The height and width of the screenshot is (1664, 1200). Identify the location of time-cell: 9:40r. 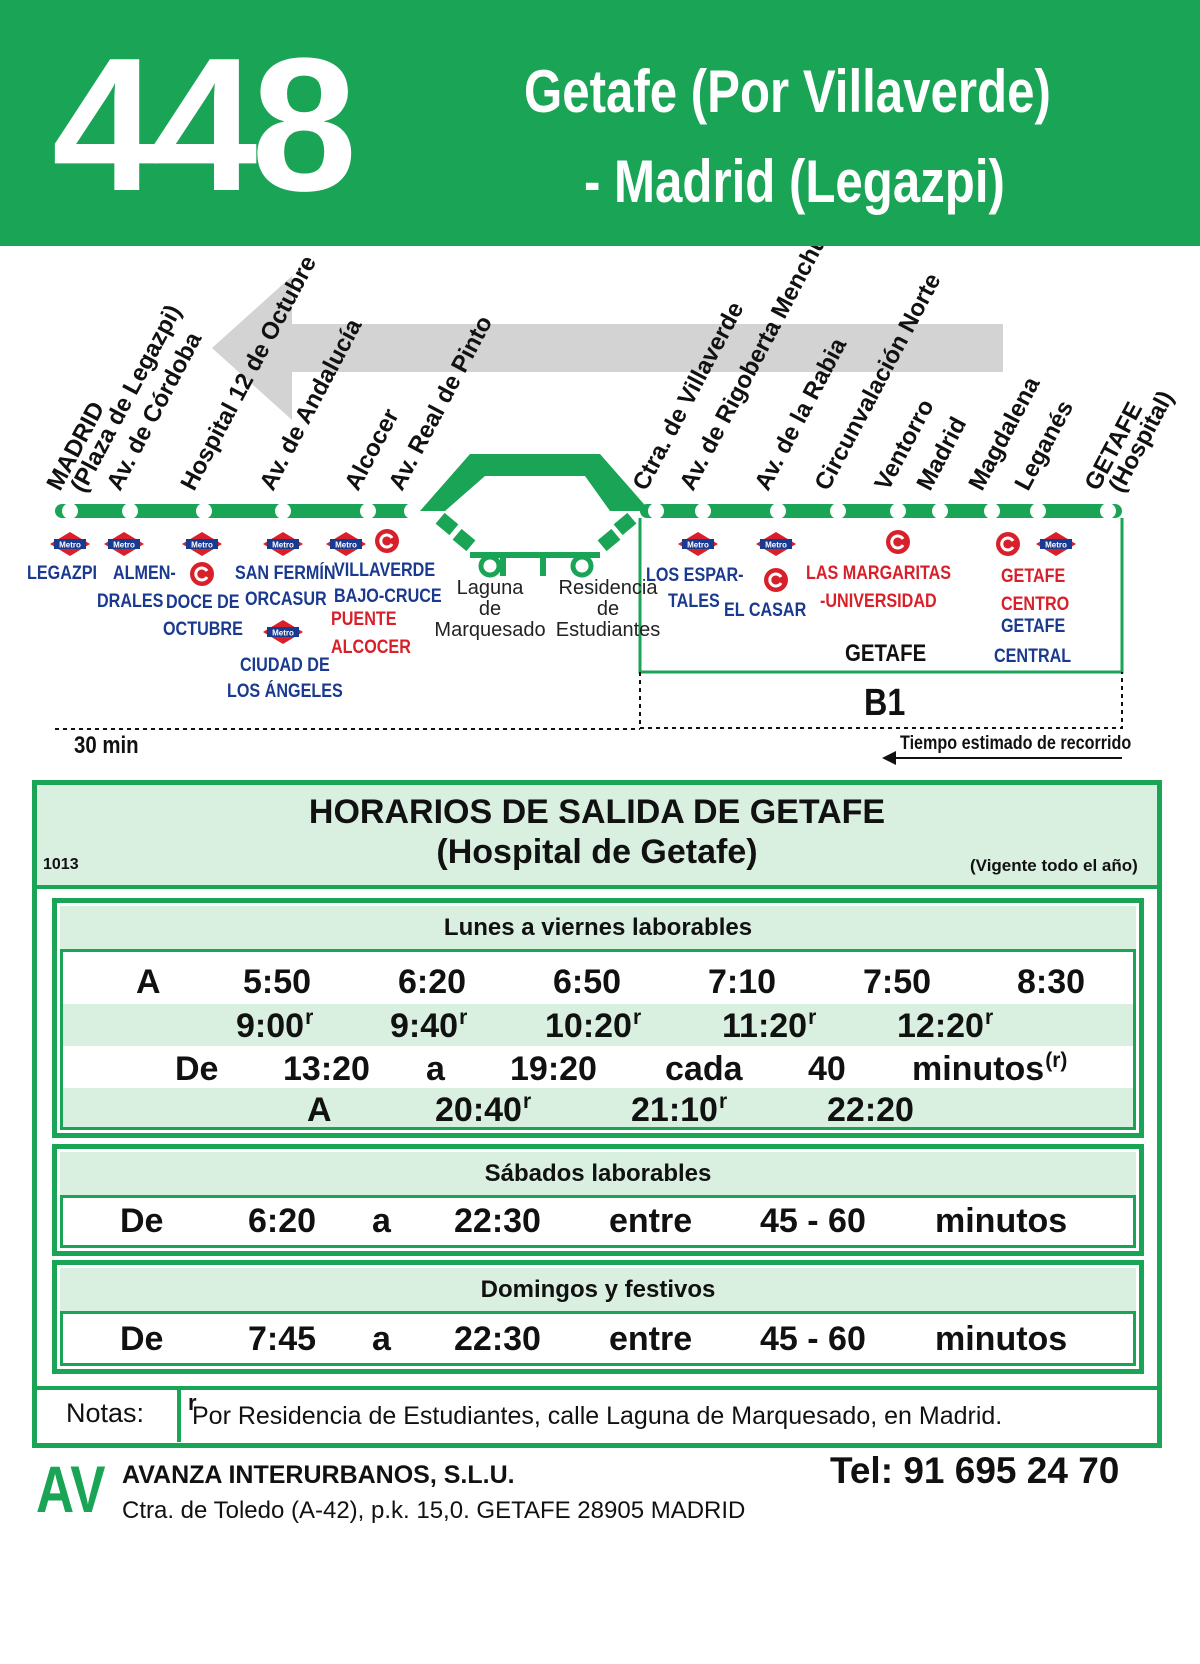
(429, 1025).